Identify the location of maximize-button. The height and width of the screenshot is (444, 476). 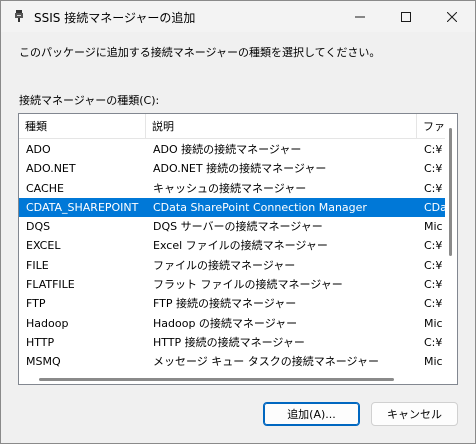
(406, 16).